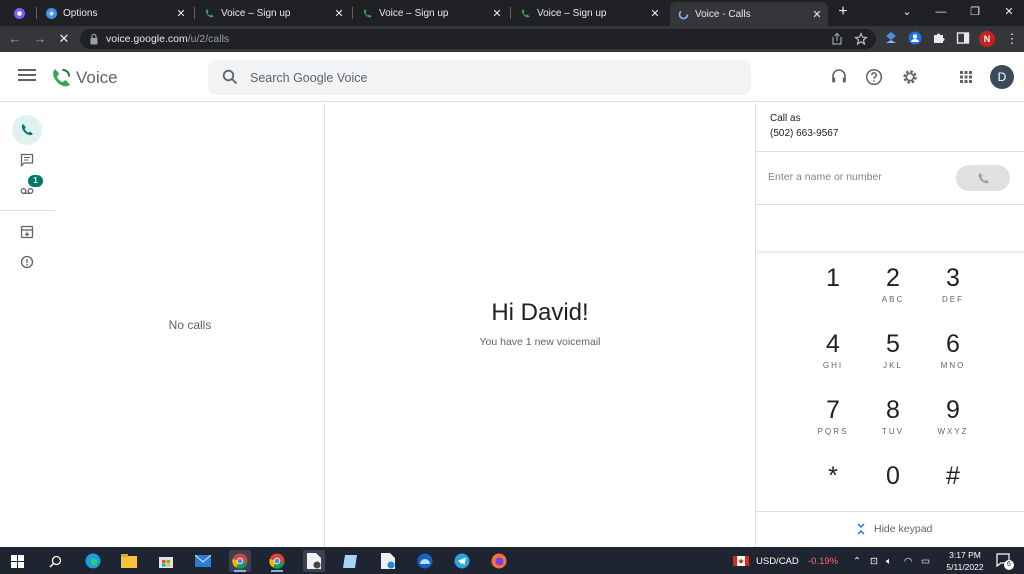  What do you see at coordinates (777, 561) in the screenshot?
I see `currency-widget-label: USD/CAD` at bounding box center [777, 561].